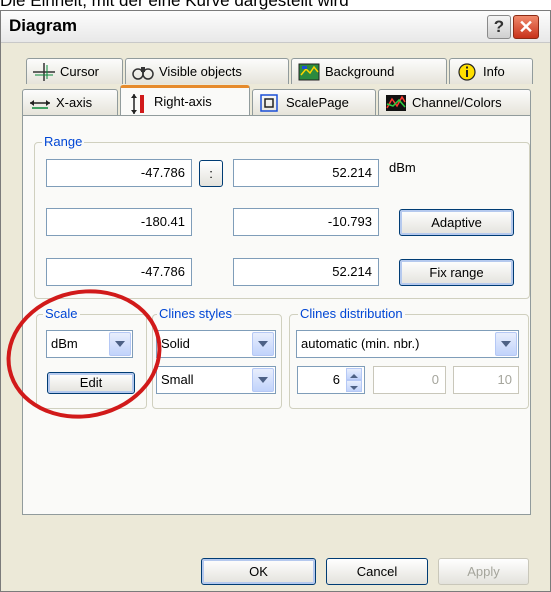  I want to click on close-button: ✕, so click(526, 27).